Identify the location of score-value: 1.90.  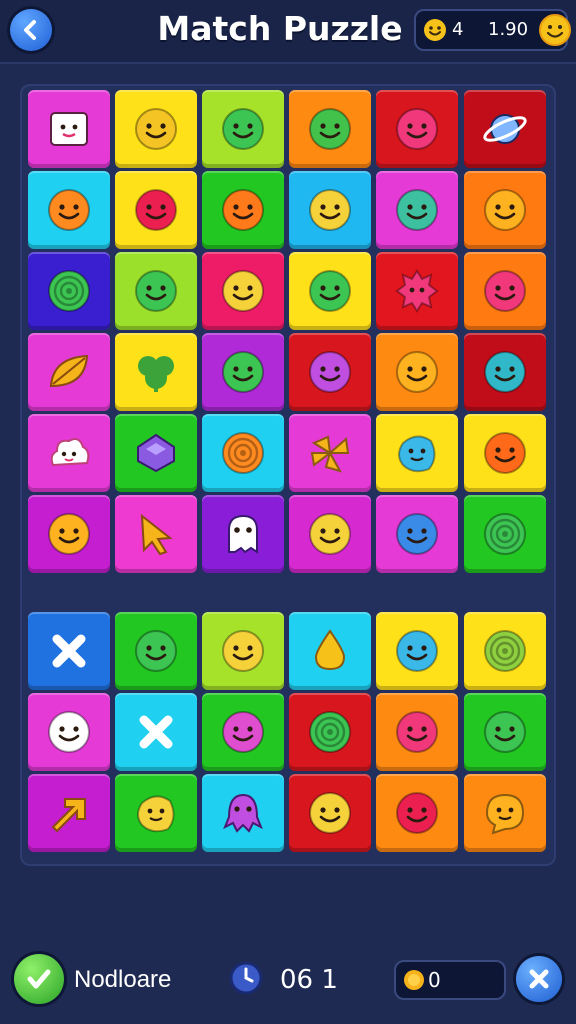
(508, 29).